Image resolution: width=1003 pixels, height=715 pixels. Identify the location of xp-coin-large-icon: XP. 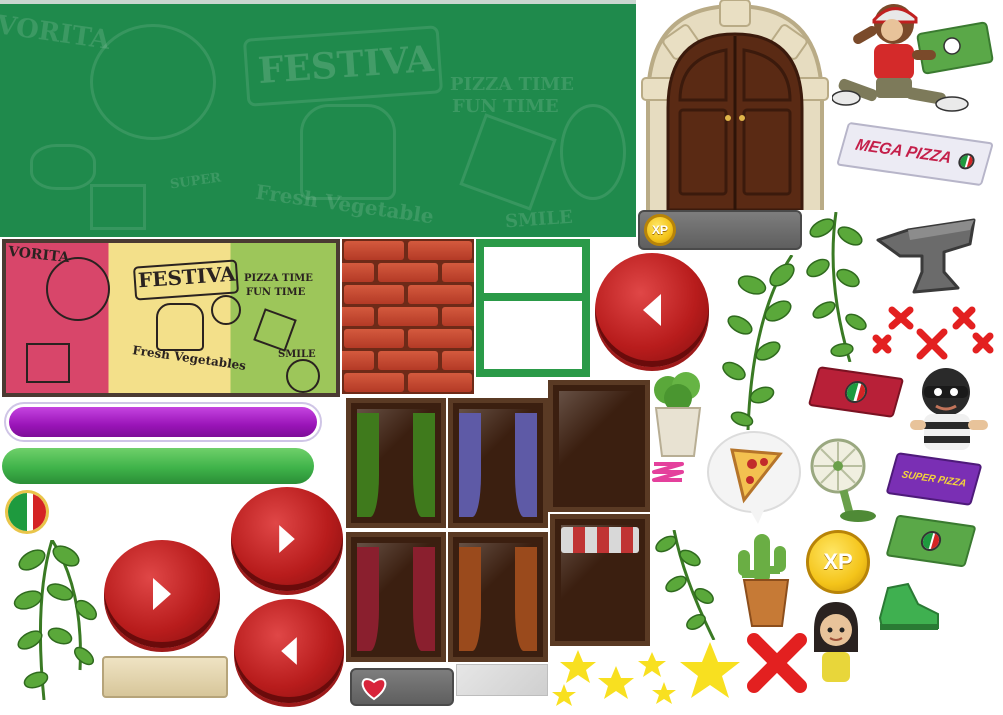
(838, 562).